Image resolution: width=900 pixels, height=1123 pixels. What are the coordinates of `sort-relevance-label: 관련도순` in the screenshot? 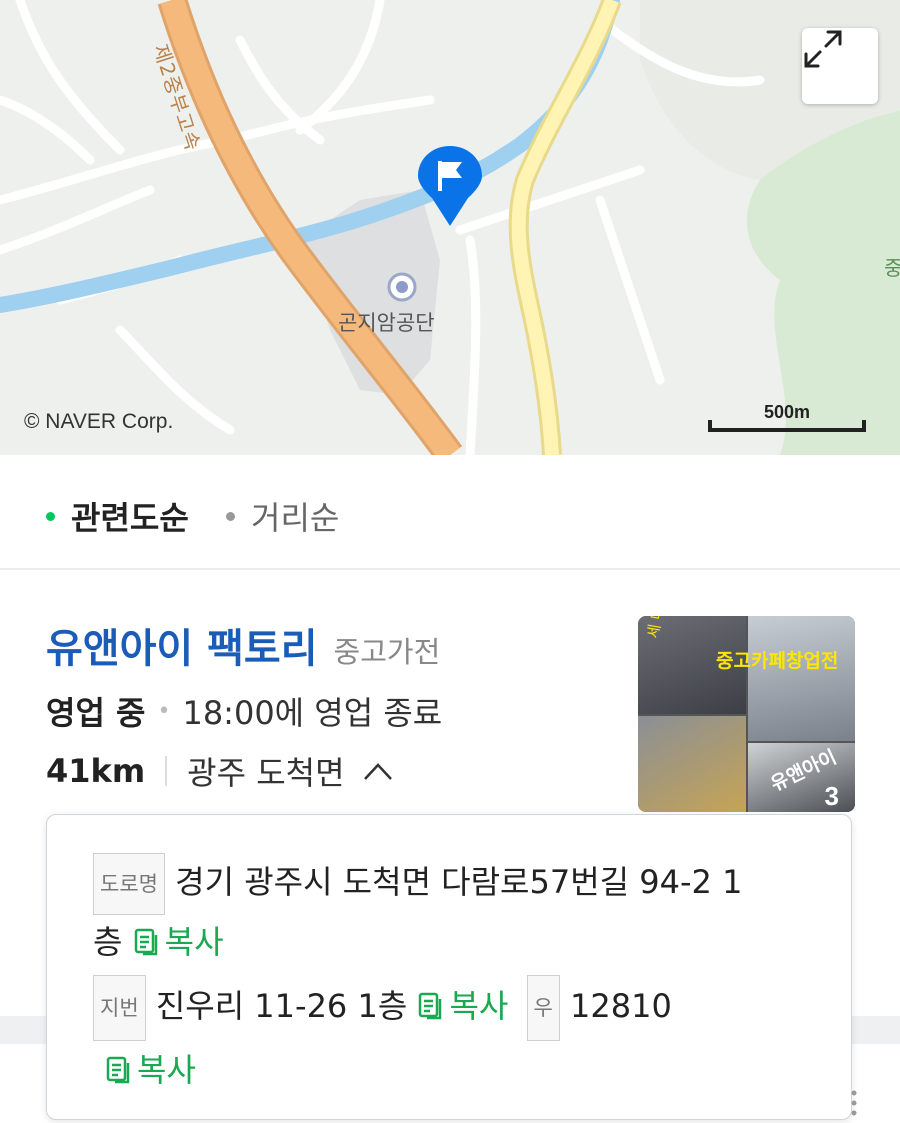 It's located at (130, 518).